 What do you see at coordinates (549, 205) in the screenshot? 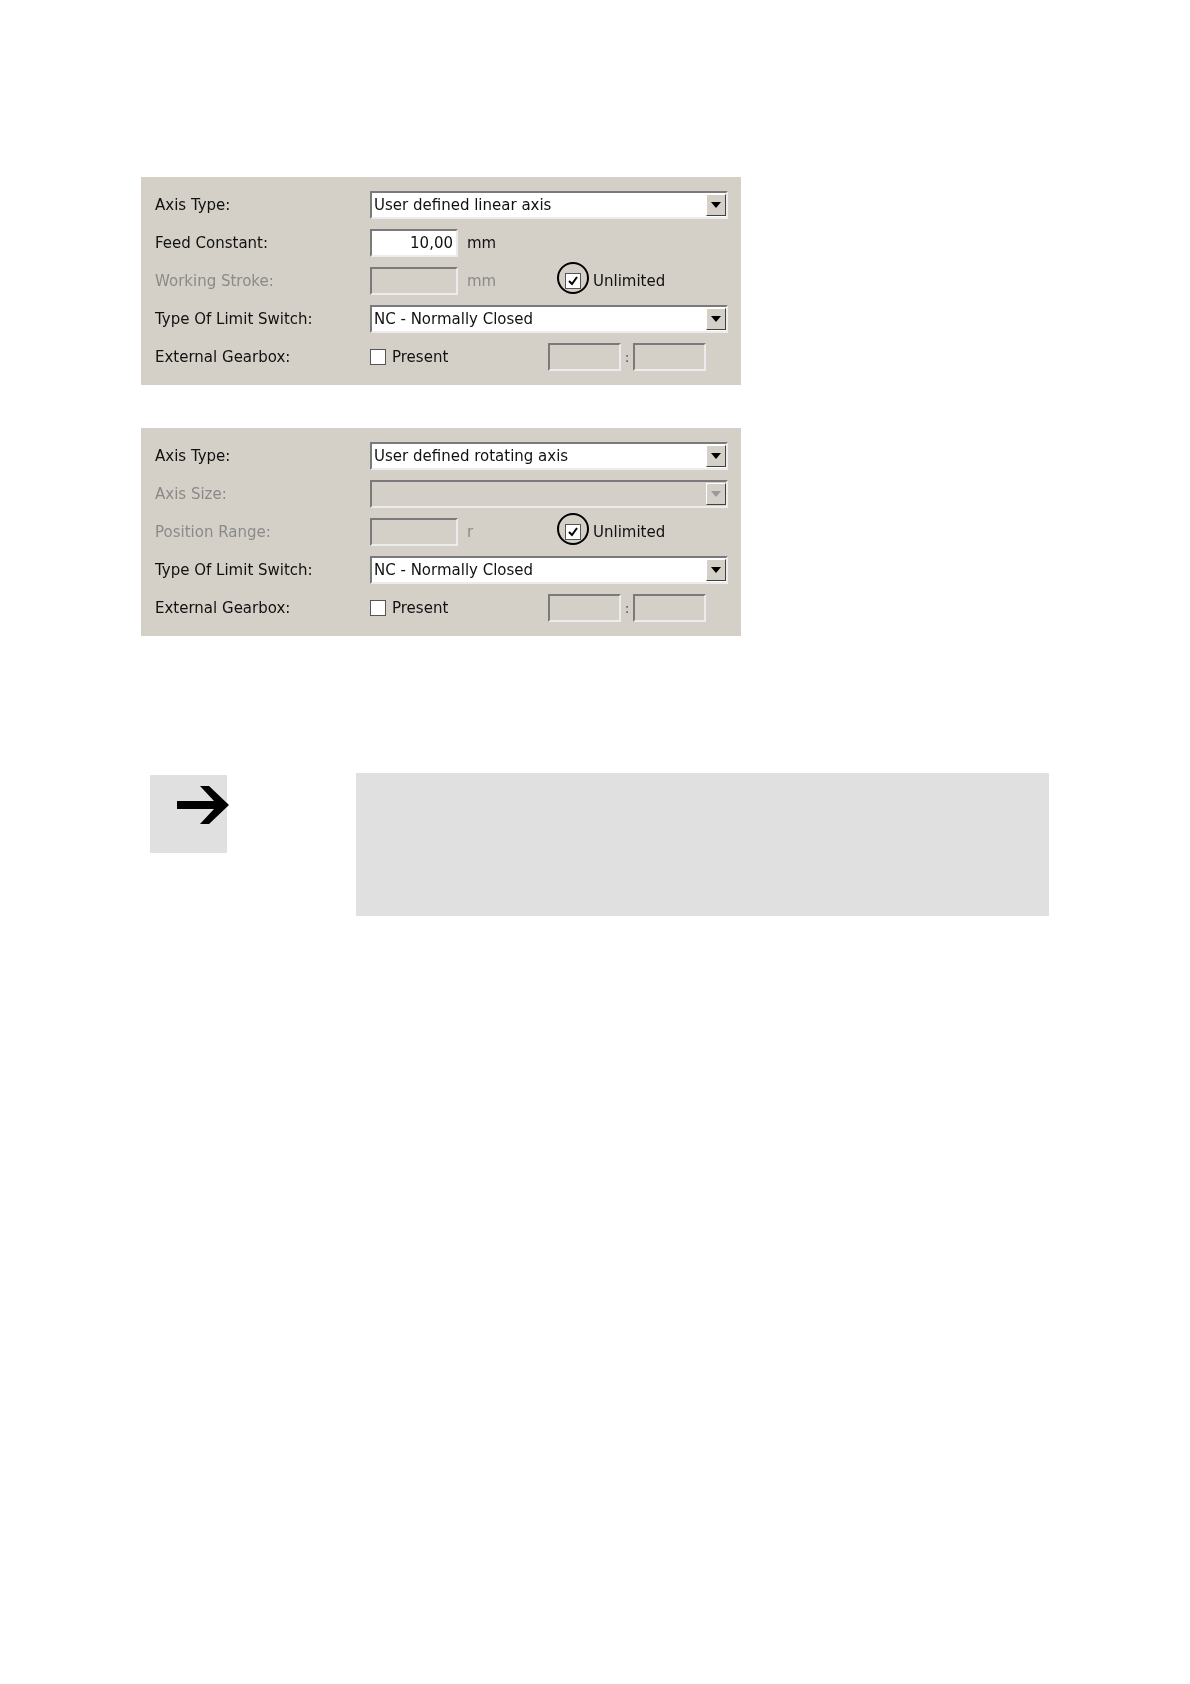
I see `dropdown: User defined linear axis` at bounding box center [549, 205].